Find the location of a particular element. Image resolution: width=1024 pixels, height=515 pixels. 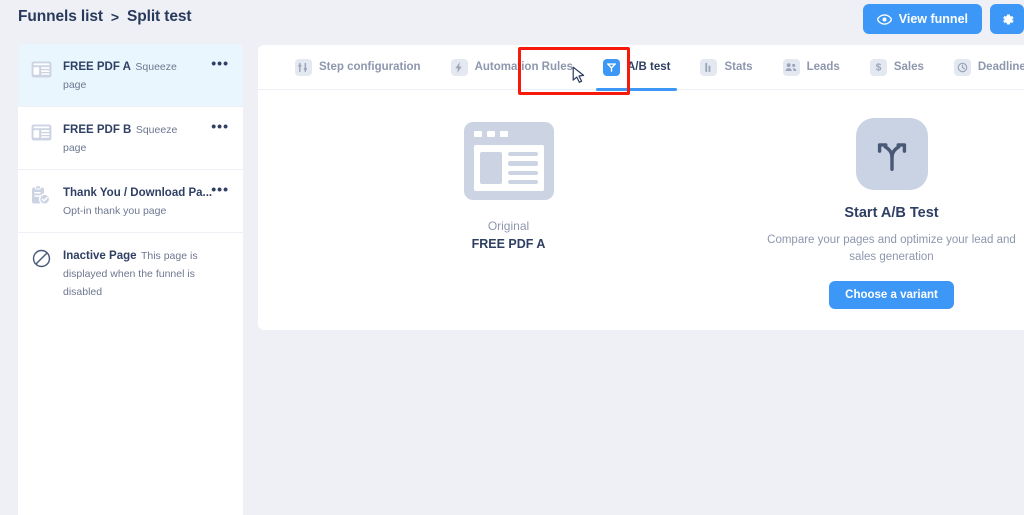

dollar-icon: $ is located at coordinates (878, 67).